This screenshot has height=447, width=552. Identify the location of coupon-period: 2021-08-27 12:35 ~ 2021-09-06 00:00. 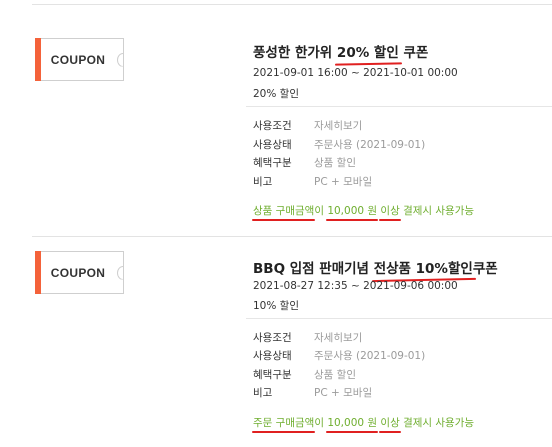
(355, 286).